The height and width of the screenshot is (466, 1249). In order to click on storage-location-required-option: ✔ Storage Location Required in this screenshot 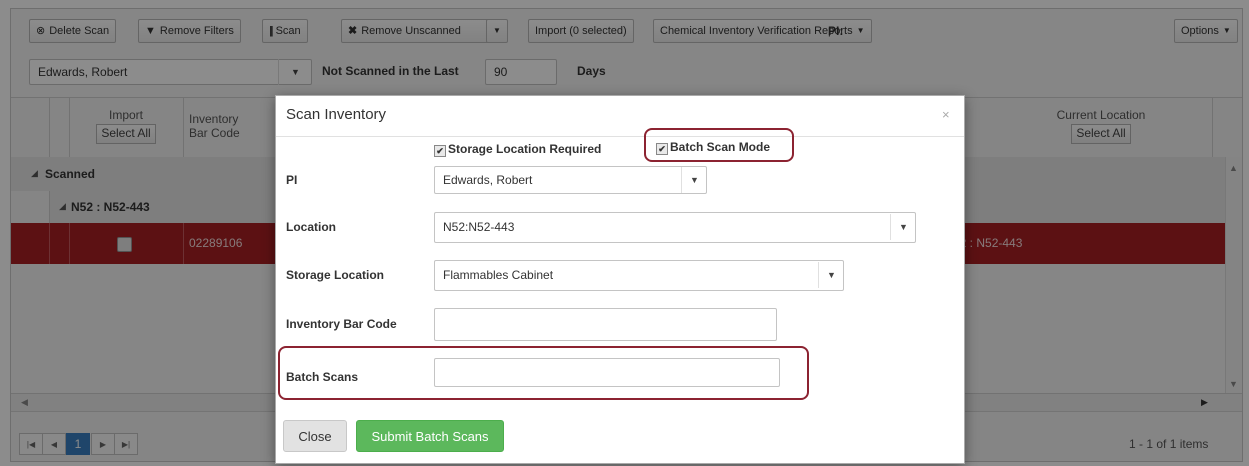, I will do `click(517, 149)`.